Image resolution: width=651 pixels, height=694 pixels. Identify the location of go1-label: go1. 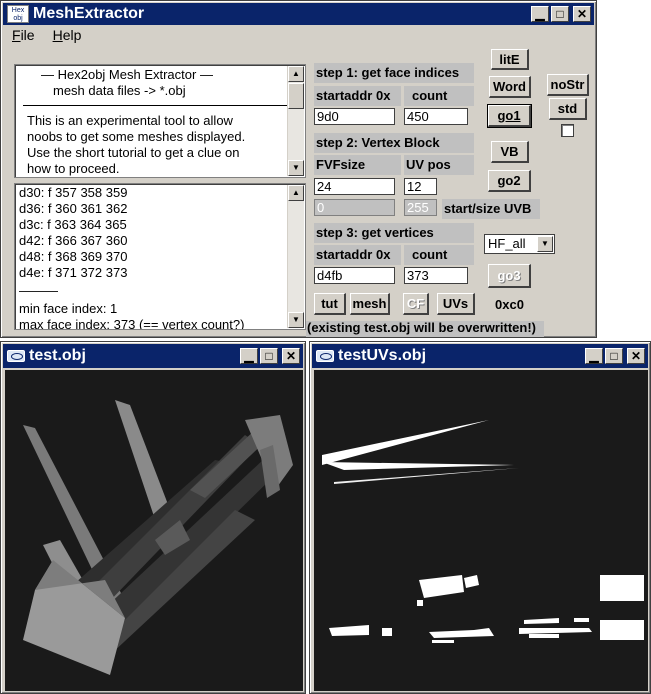
(509, 115).